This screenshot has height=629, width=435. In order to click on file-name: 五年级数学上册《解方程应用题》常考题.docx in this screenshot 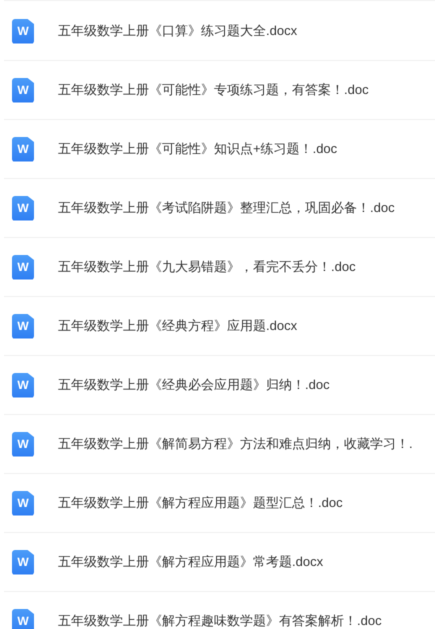, I will do `click(191, 562)`.